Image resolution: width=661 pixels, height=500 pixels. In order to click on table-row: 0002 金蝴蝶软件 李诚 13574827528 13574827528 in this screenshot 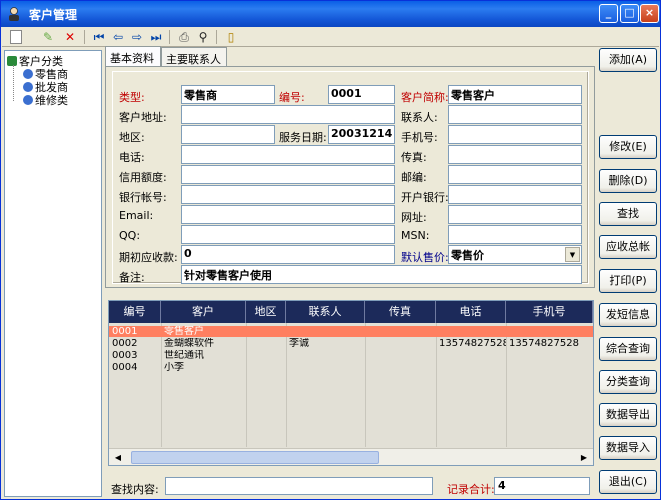, I will do `click(351, 343)`.